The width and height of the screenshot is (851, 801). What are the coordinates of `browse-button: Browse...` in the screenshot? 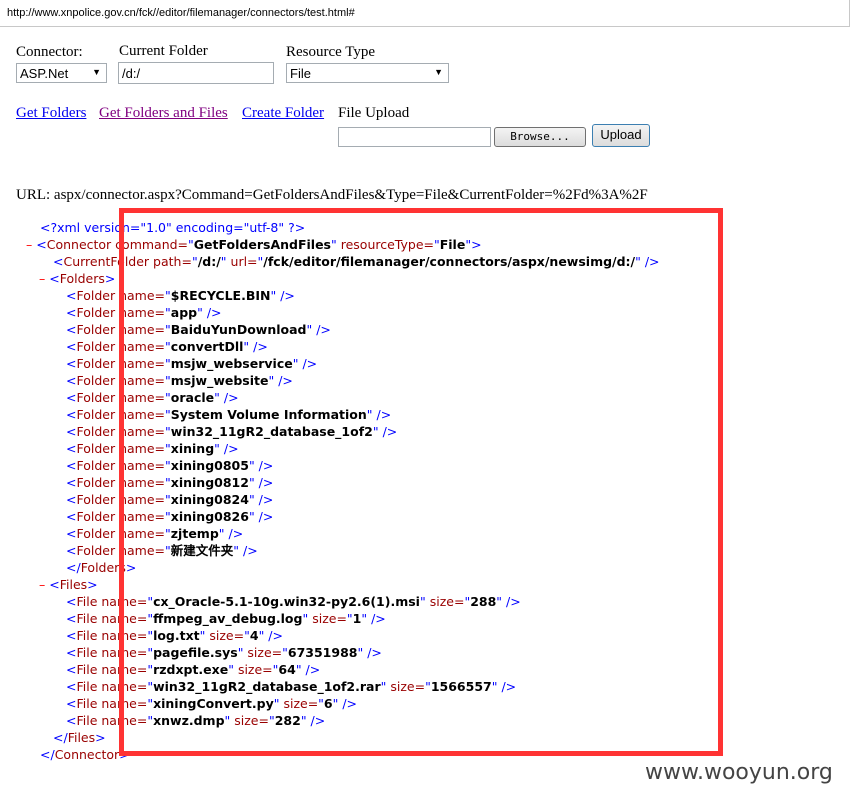 It's located at (540, 137).